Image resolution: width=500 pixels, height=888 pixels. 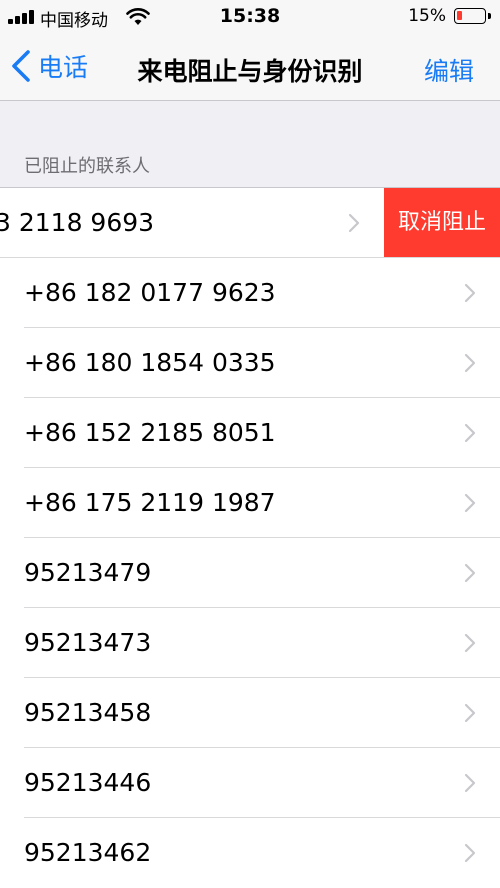 I want to click on contact-number: +86 152 2185 8051, so click(x=150, y=432).